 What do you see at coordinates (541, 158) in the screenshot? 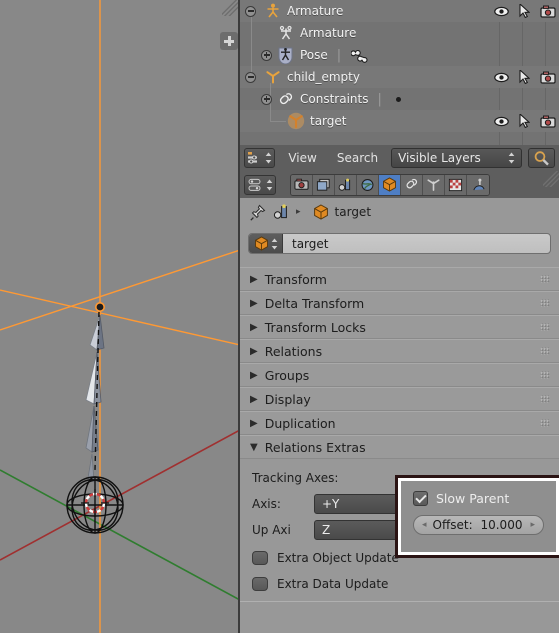
I see `search-icon` at bounding box center [541, 158].